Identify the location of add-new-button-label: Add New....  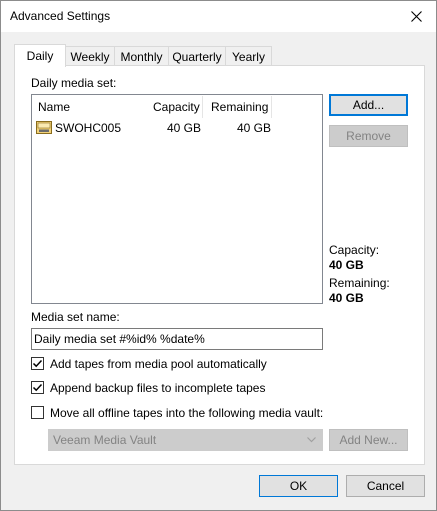
(368, 440).